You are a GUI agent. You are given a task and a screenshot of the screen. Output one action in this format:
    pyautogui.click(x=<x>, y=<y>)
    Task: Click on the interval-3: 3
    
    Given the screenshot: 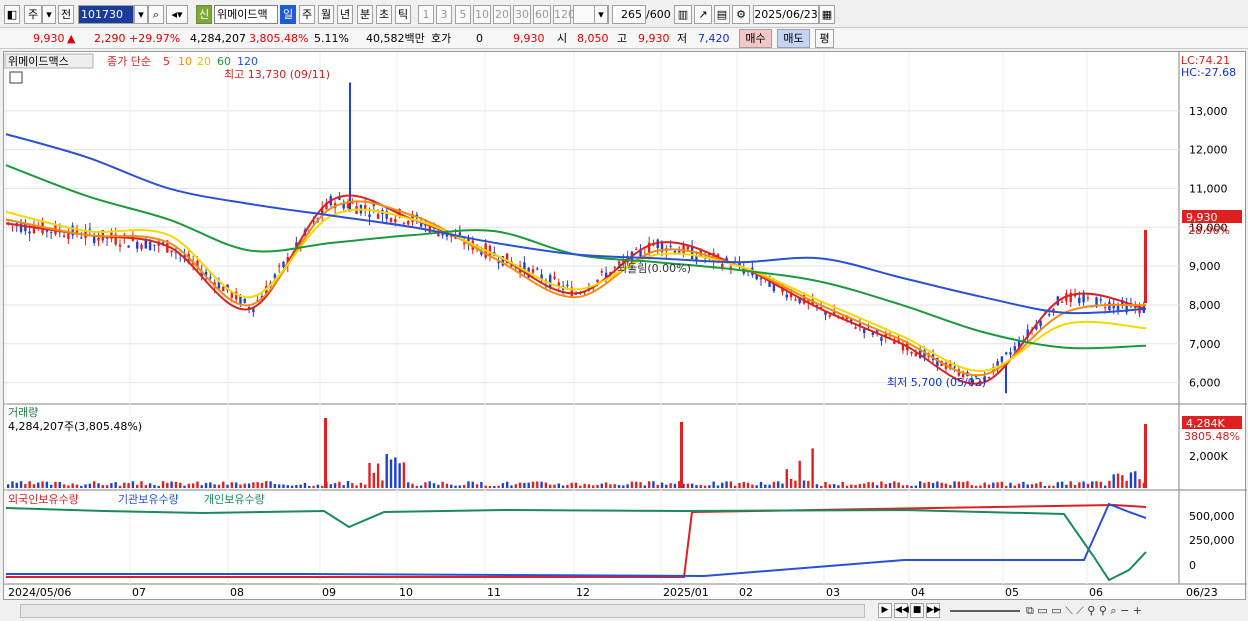 What is the action you would take?
    pyautogui.click(x=444, y=14)
    